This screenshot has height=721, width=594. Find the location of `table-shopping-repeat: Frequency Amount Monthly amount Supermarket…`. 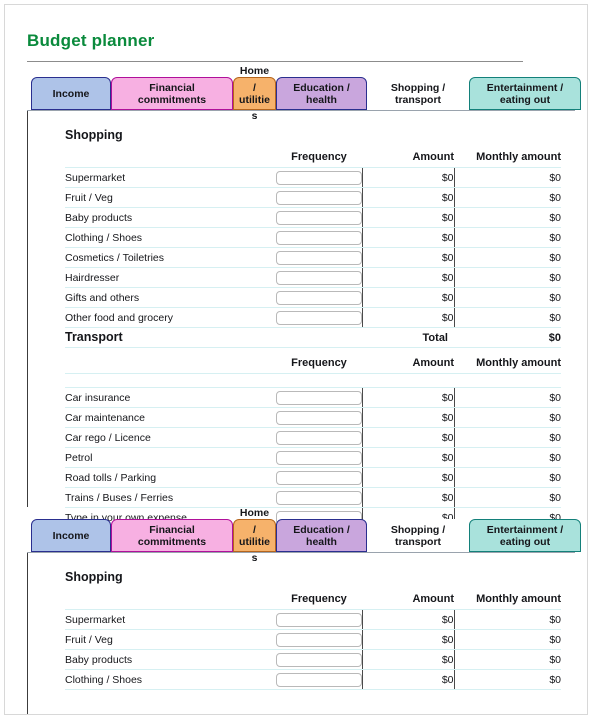

table-shopping-repeat: Frequency Amount Monthly amount Supermarket… is located at coordinates (313, 639).